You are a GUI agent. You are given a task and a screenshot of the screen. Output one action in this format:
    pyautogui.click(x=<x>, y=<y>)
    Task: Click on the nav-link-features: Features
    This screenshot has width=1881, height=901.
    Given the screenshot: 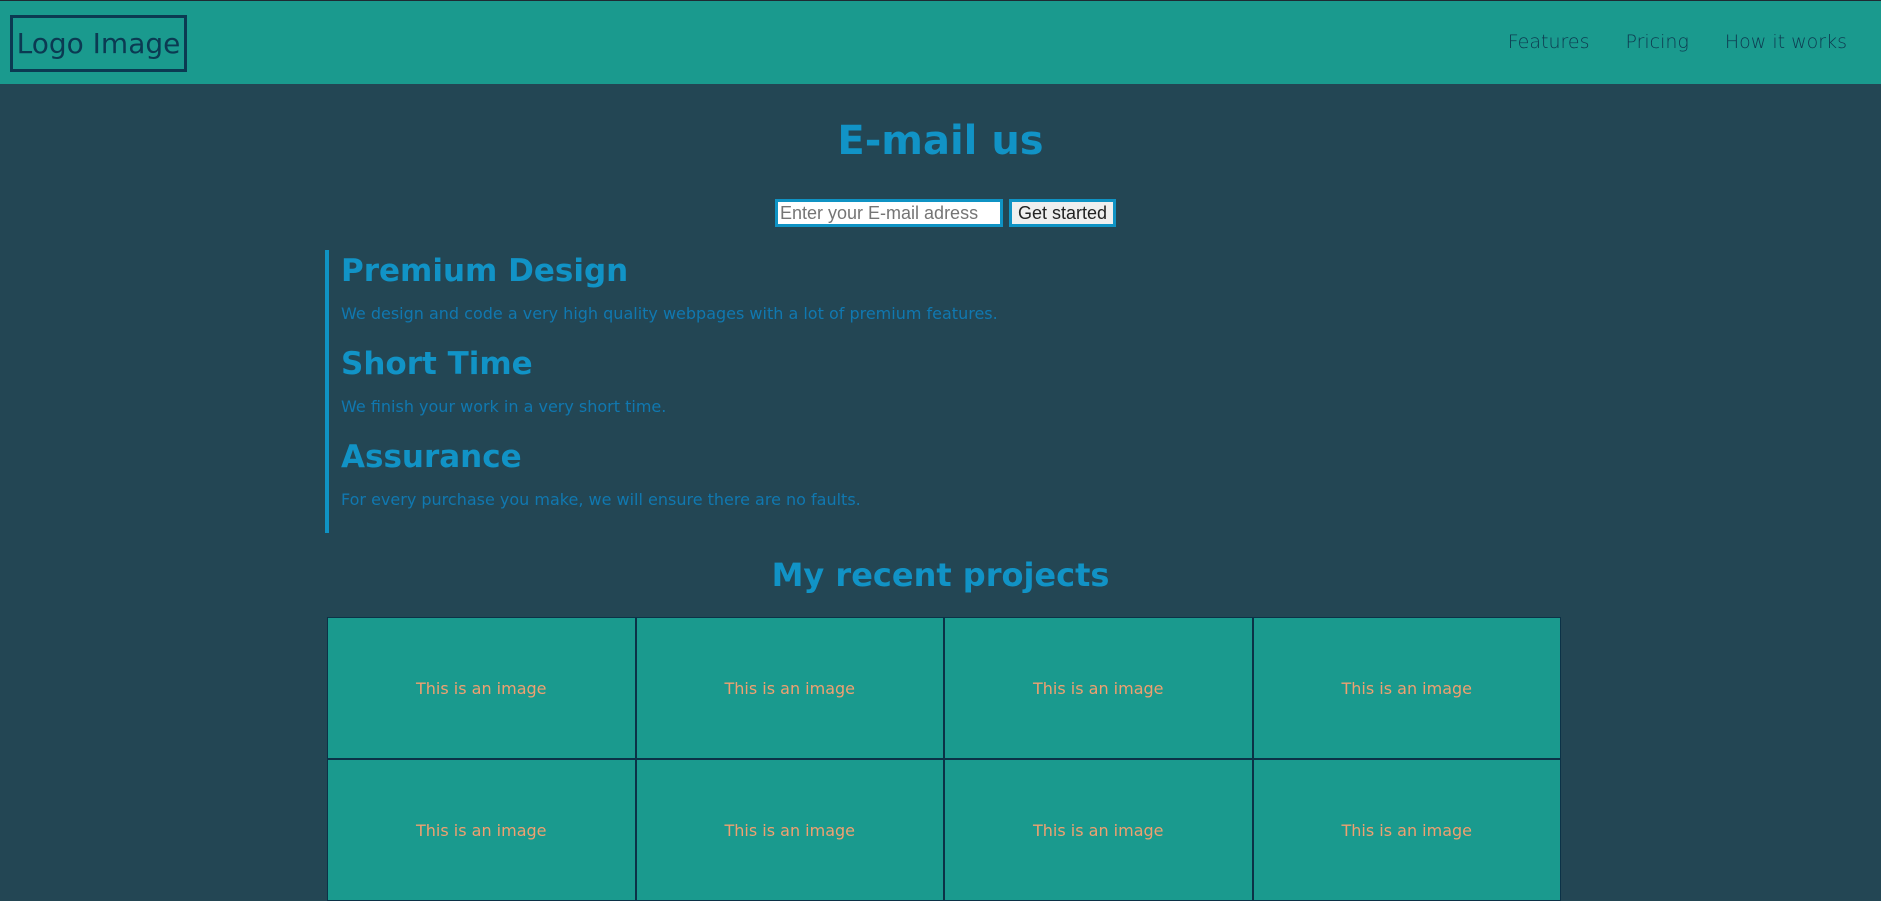 What is the action you would take?
    pyautogui.click(x=1549, y=42)
    